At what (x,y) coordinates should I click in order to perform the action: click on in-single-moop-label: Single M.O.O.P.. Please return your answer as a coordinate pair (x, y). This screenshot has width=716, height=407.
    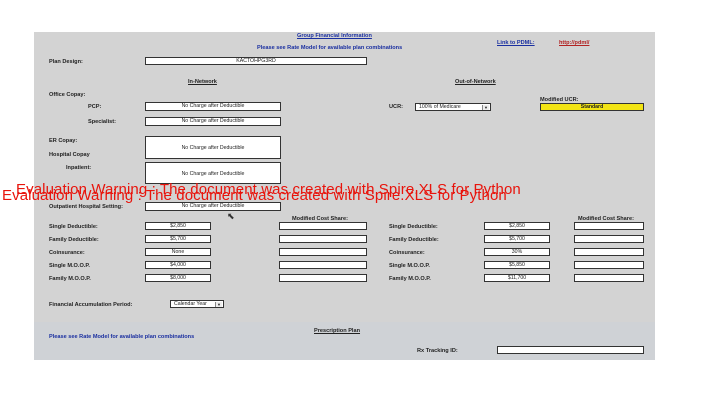
    Looking at the image, I should click on (69, 266).